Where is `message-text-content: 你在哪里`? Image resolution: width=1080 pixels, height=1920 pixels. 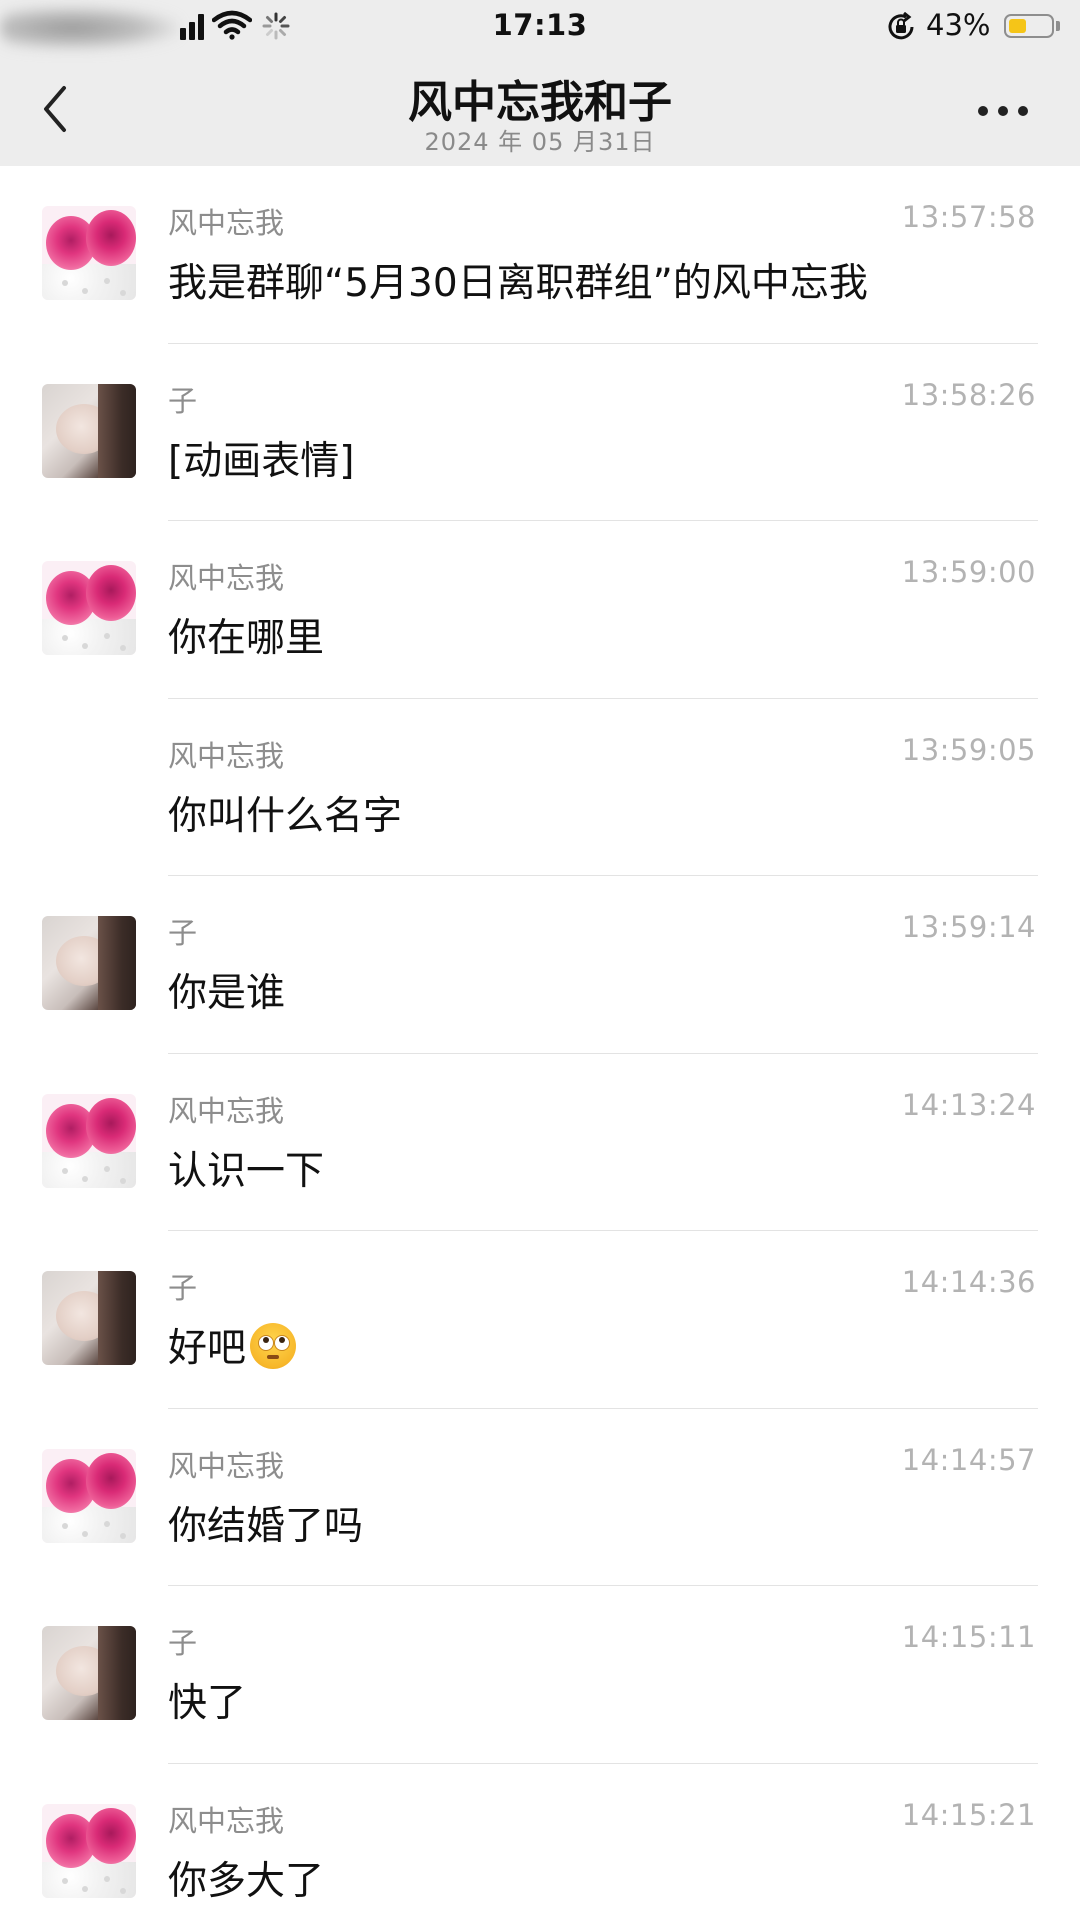 message-text-content: 你在哪里 is located at coordinates (246, 638).